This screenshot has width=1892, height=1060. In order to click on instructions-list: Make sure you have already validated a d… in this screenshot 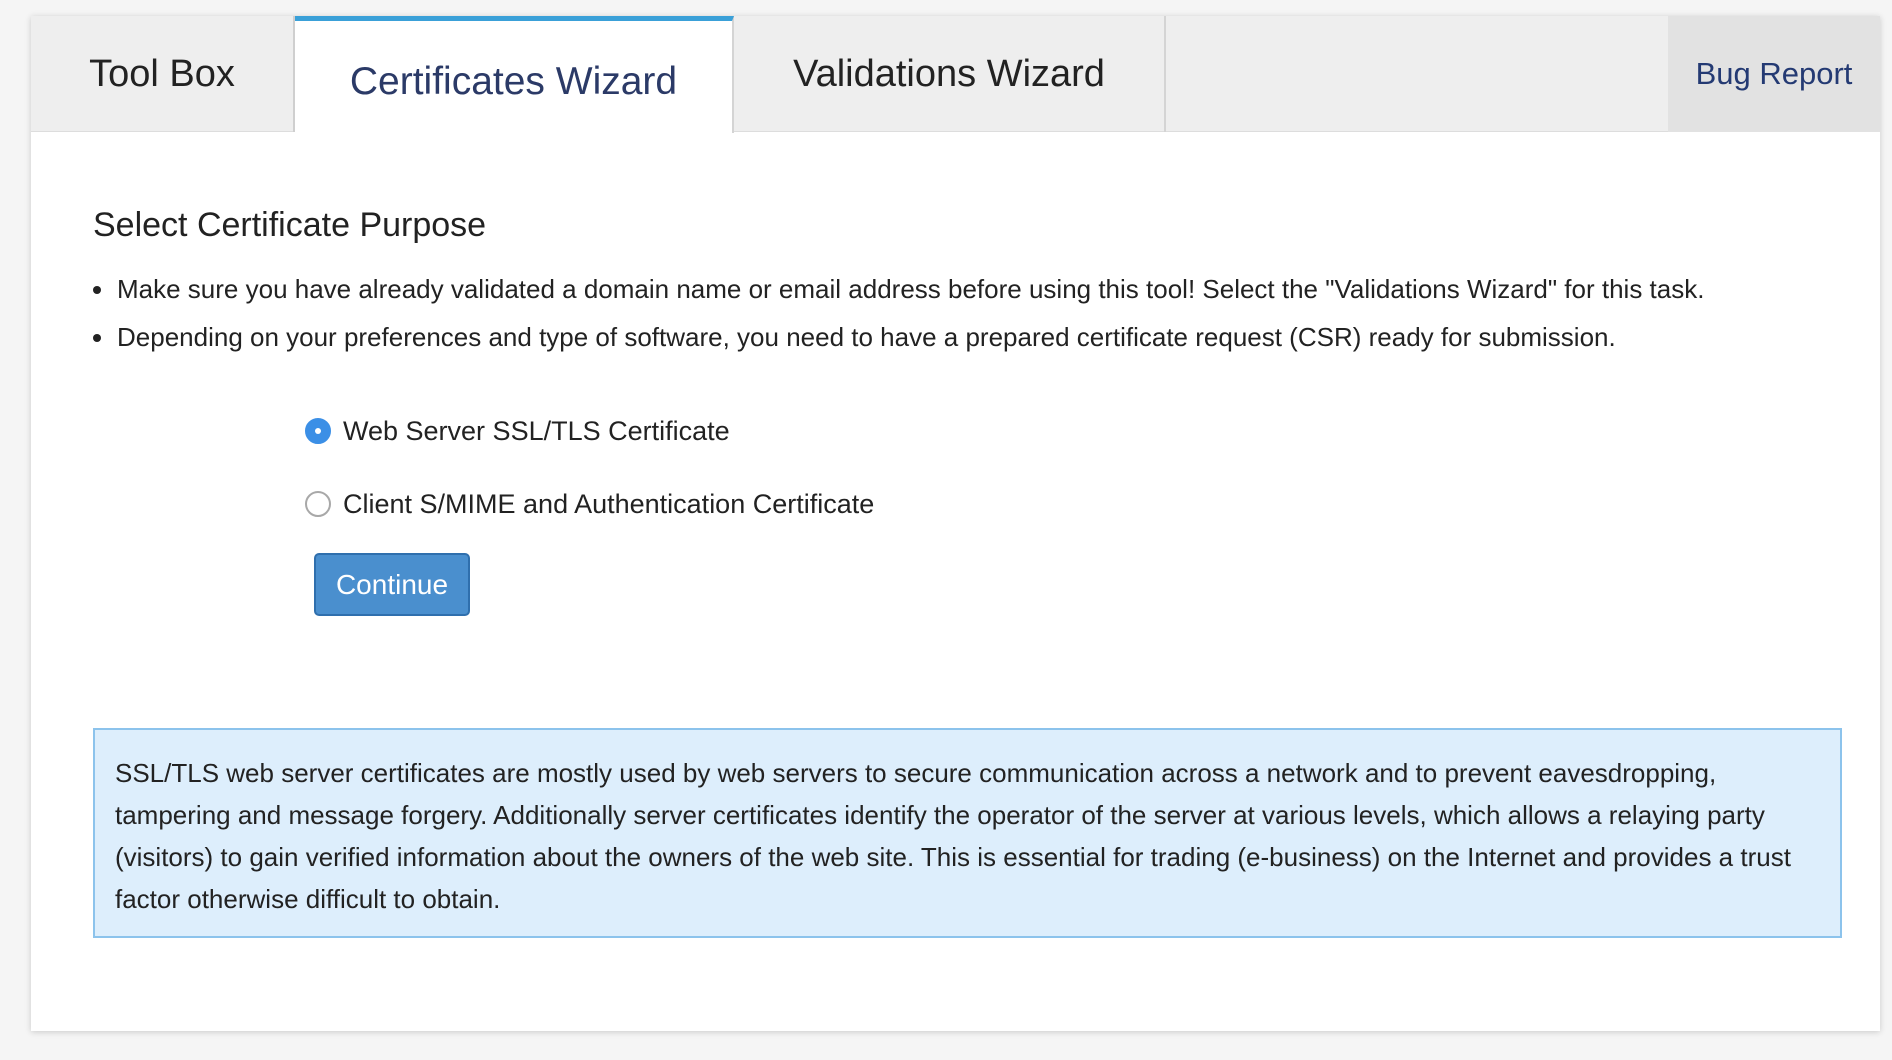, I will do `click(973, 313)`.